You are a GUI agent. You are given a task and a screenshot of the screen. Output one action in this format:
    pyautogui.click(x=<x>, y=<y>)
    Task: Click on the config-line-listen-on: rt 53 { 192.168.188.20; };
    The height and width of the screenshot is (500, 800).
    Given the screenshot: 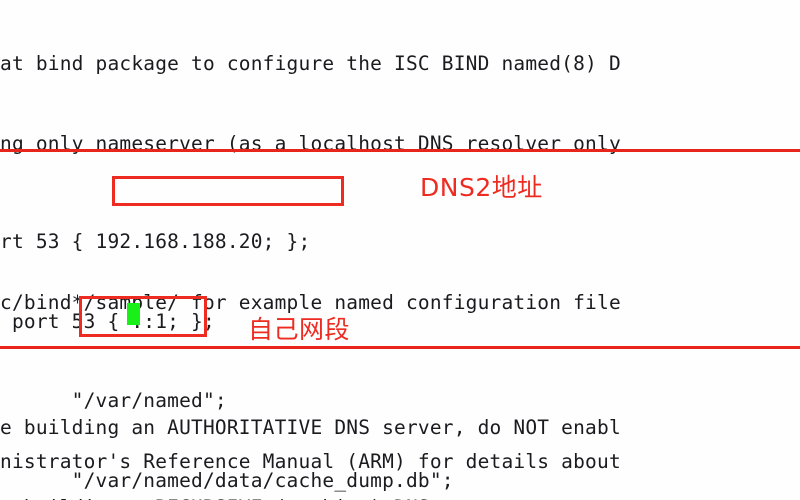 What is the action you would take?
    pyautogui.click(x=400, y=242)
    